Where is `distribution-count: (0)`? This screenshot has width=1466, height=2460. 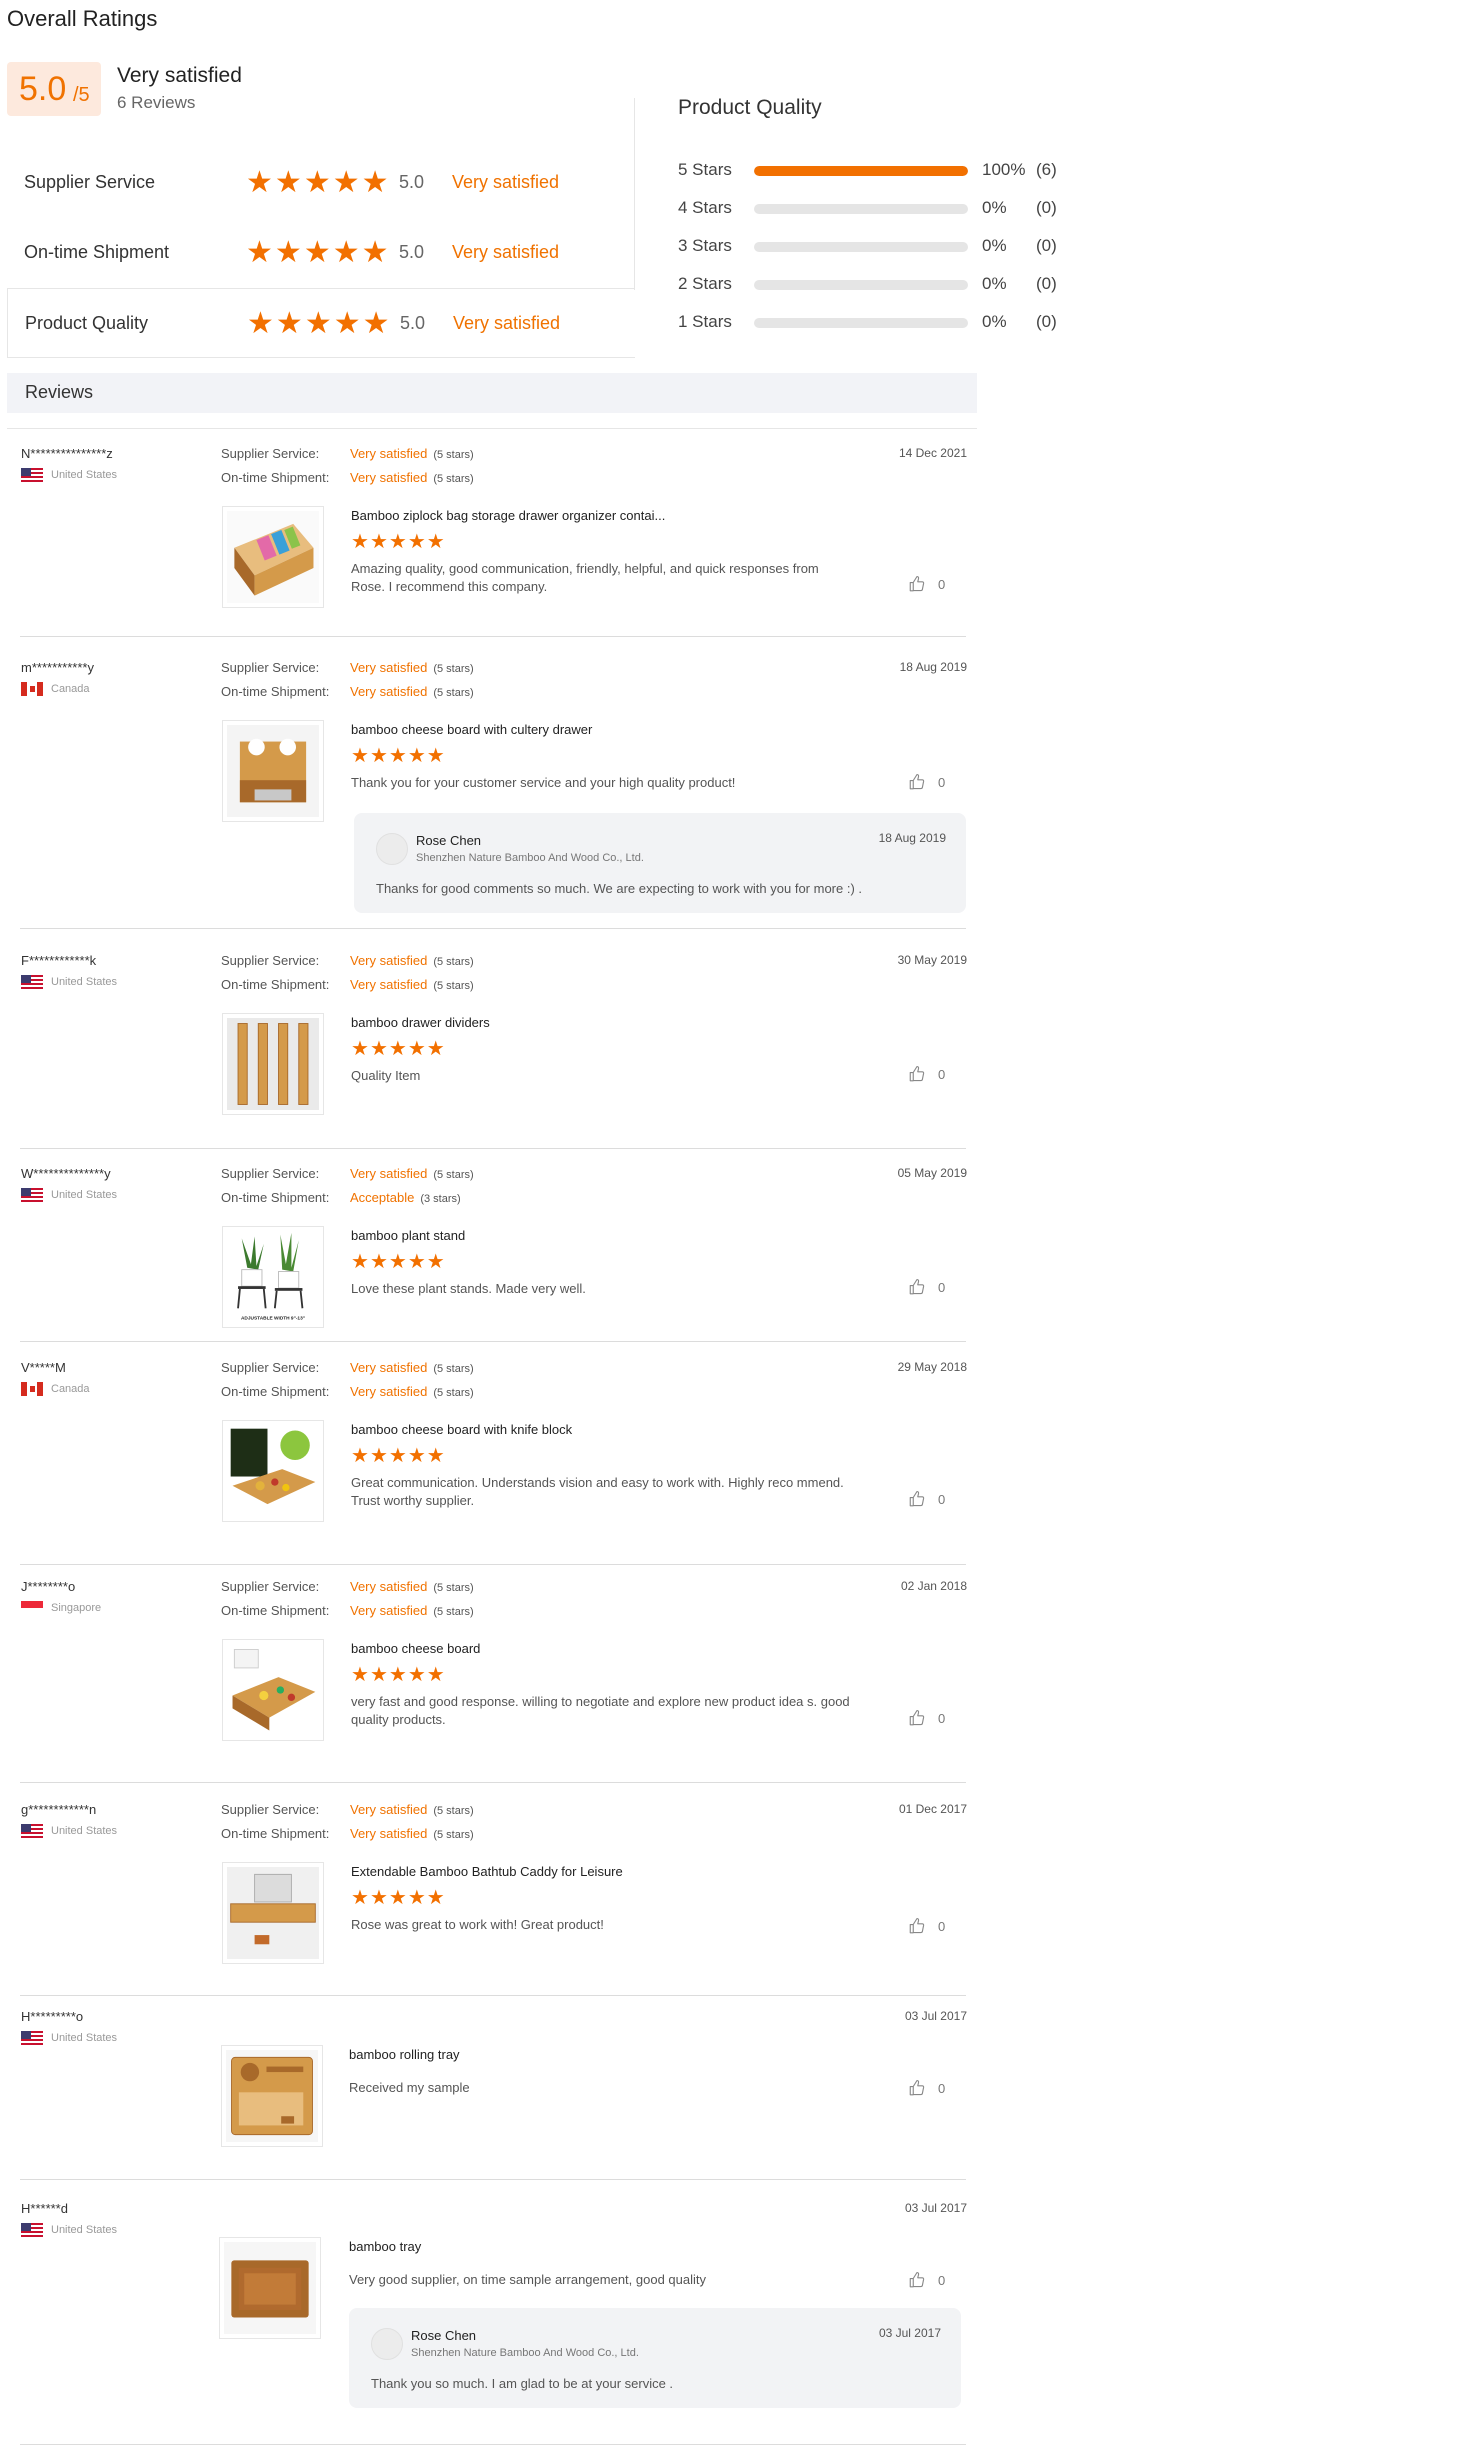
distribution-count: (0) is located at coordinates (1046, 245).